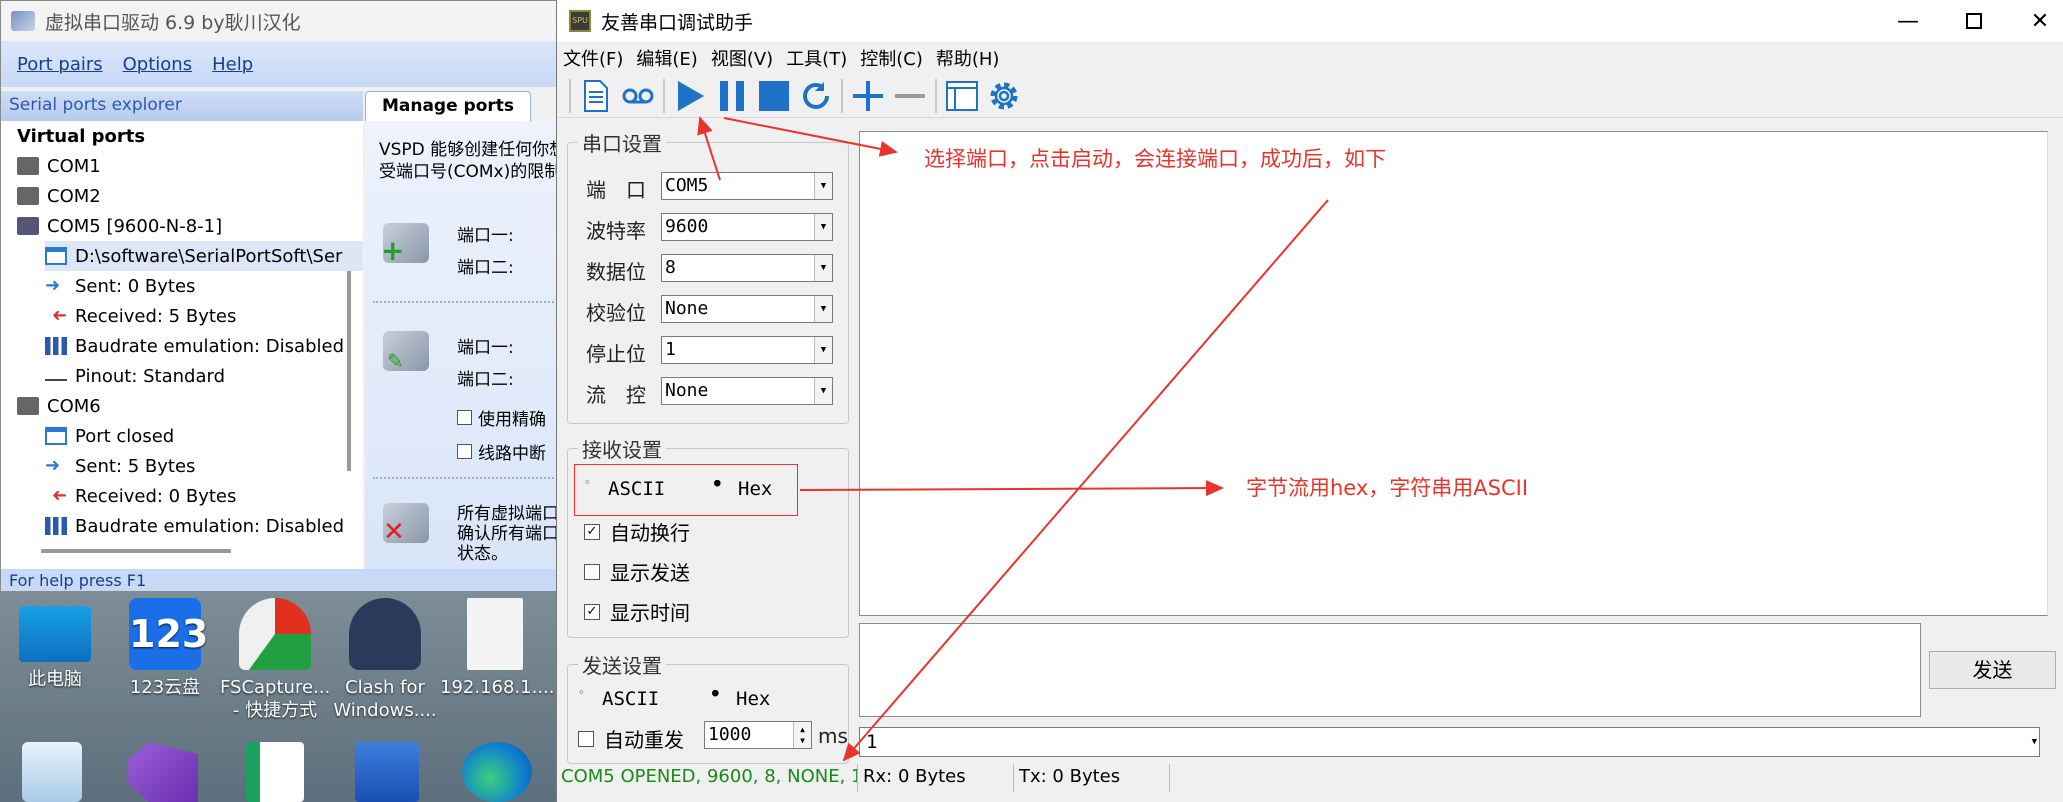  What do you see at coordinates (709, 148) in the screenshot?
I see `arrow-to-play` at bounding box center [709, 148].